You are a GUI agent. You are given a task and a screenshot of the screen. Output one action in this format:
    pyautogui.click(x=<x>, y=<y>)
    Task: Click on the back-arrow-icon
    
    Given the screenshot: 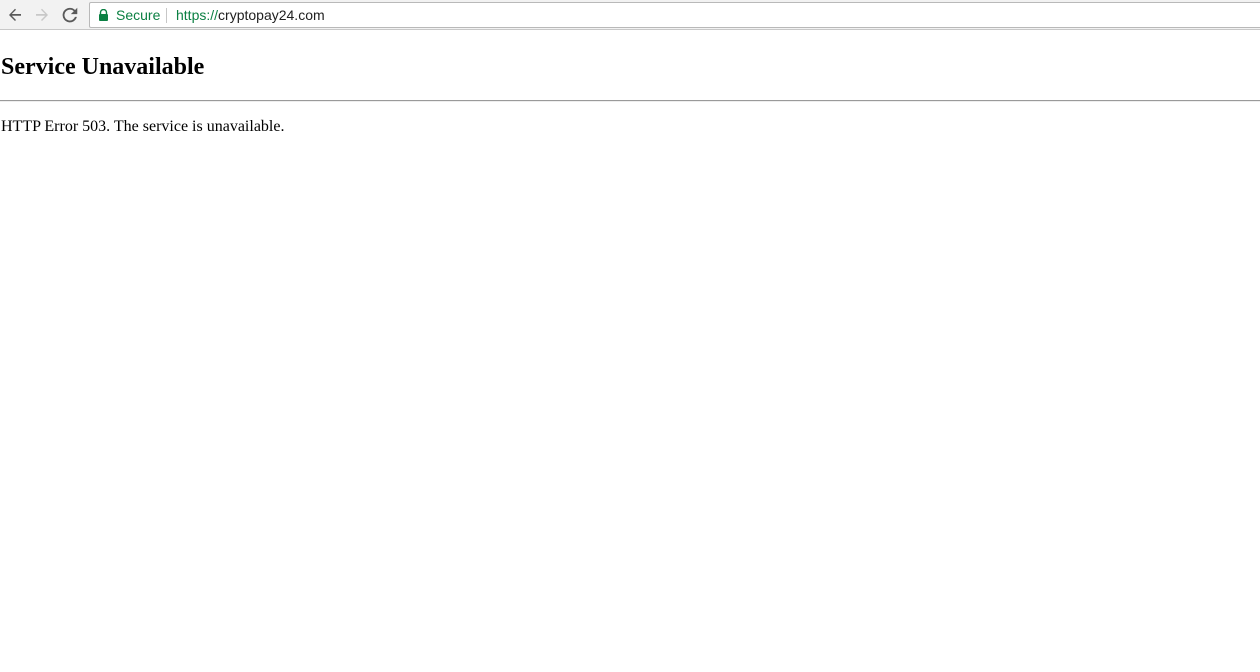 What is the action you would take?
    pyautogui.click(x=15, y=14)
    